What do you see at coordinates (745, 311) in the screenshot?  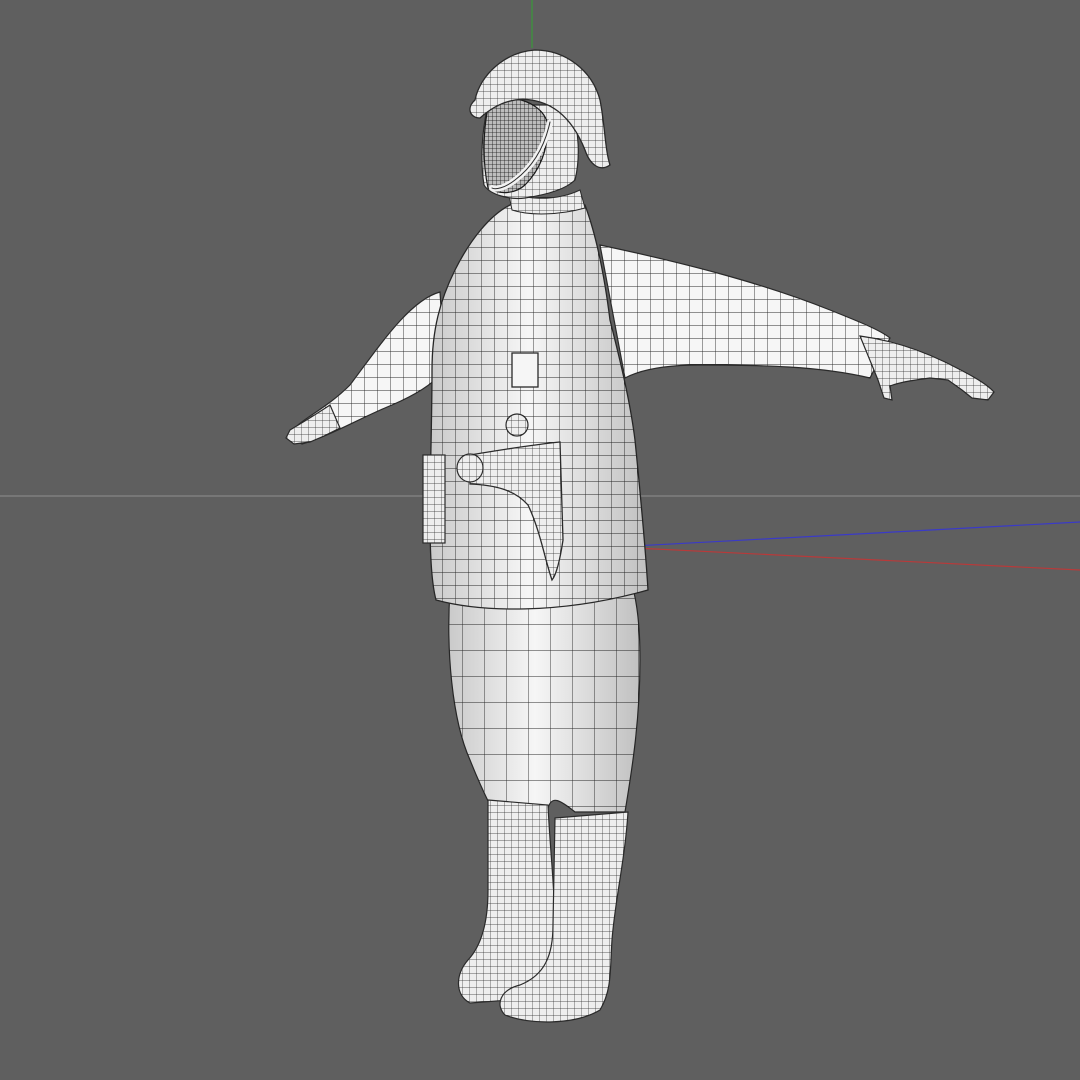 I see `right-arm-mesh` at bounding box center [745, 311].